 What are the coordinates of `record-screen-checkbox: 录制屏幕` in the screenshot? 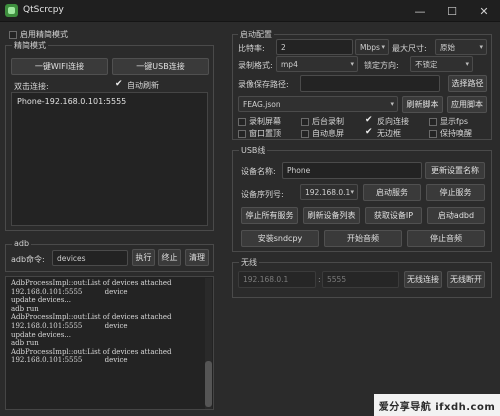 It's located at (259, 121).